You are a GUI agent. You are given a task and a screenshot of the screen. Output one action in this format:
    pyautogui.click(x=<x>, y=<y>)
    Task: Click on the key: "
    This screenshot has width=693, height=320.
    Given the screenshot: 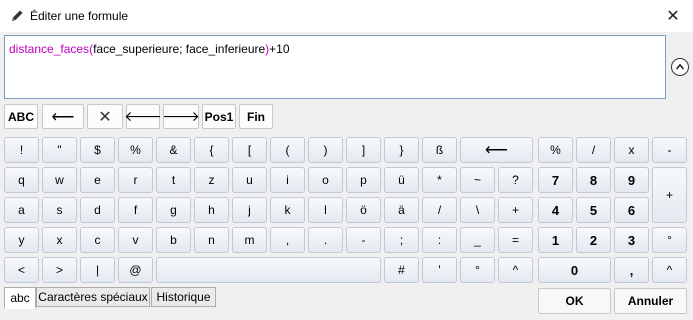 What is the action you would take?
    pyautogui.click(x=59, y=150)
    